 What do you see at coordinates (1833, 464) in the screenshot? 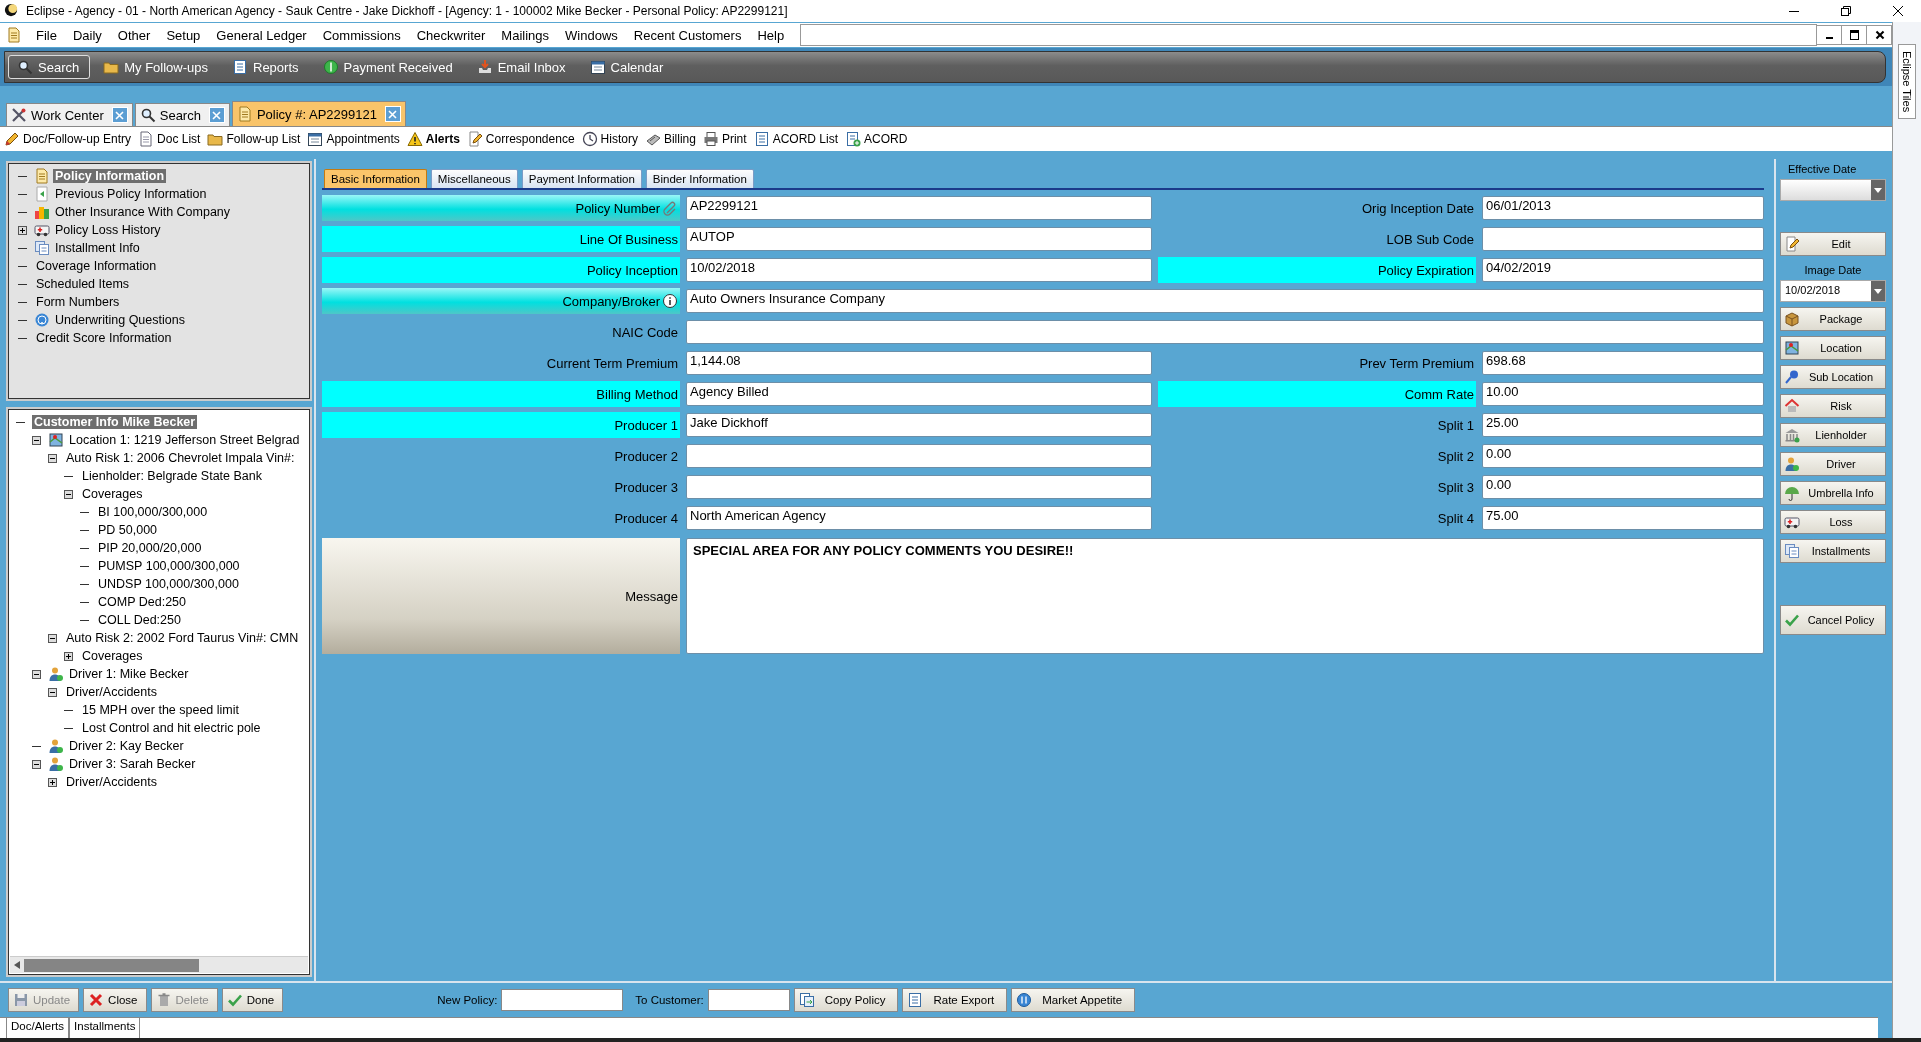
I see `side-button: Driver` at bounding box center [1833, 464].